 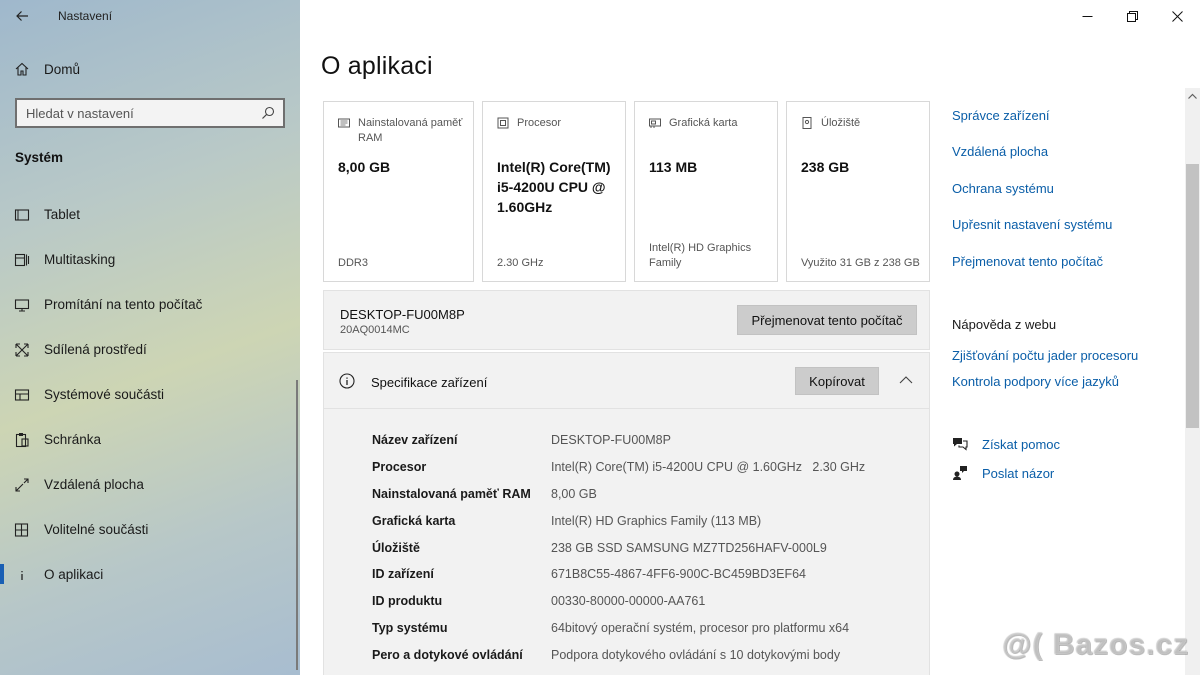 I want to click on link-rename-pc: Přejmenovat tento počítač, so click(x=1032, y=272).